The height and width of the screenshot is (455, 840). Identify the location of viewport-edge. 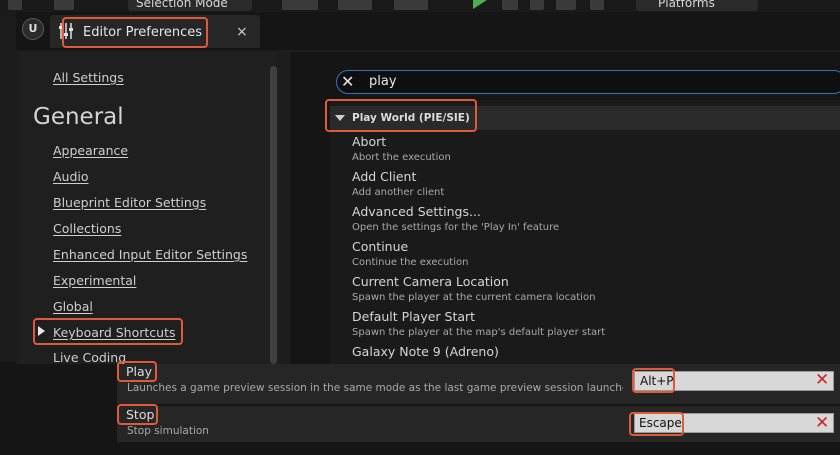
(8, 187).